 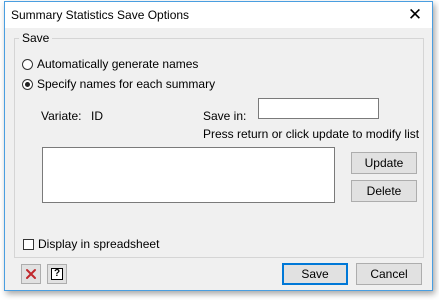 What do you see at coordinates (126, 84) in the screenshot?
I see `radio-specify-label: Specify names for each summary` at bounding box center [126, 84].